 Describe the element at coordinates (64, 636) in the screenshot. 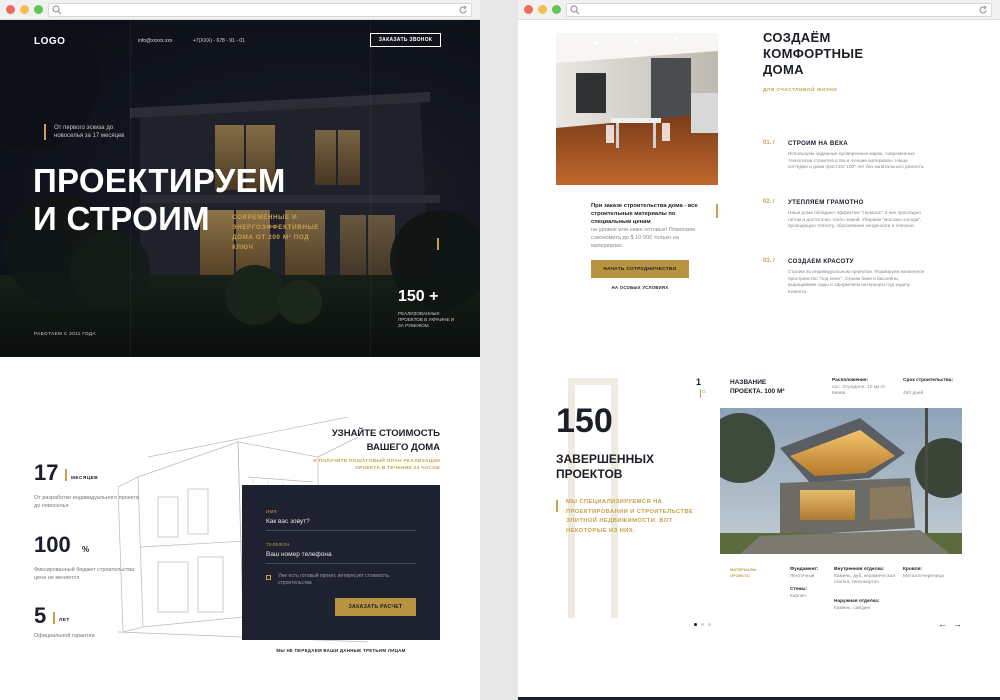

I see `stat-description: Официальной гарантии` at that location.